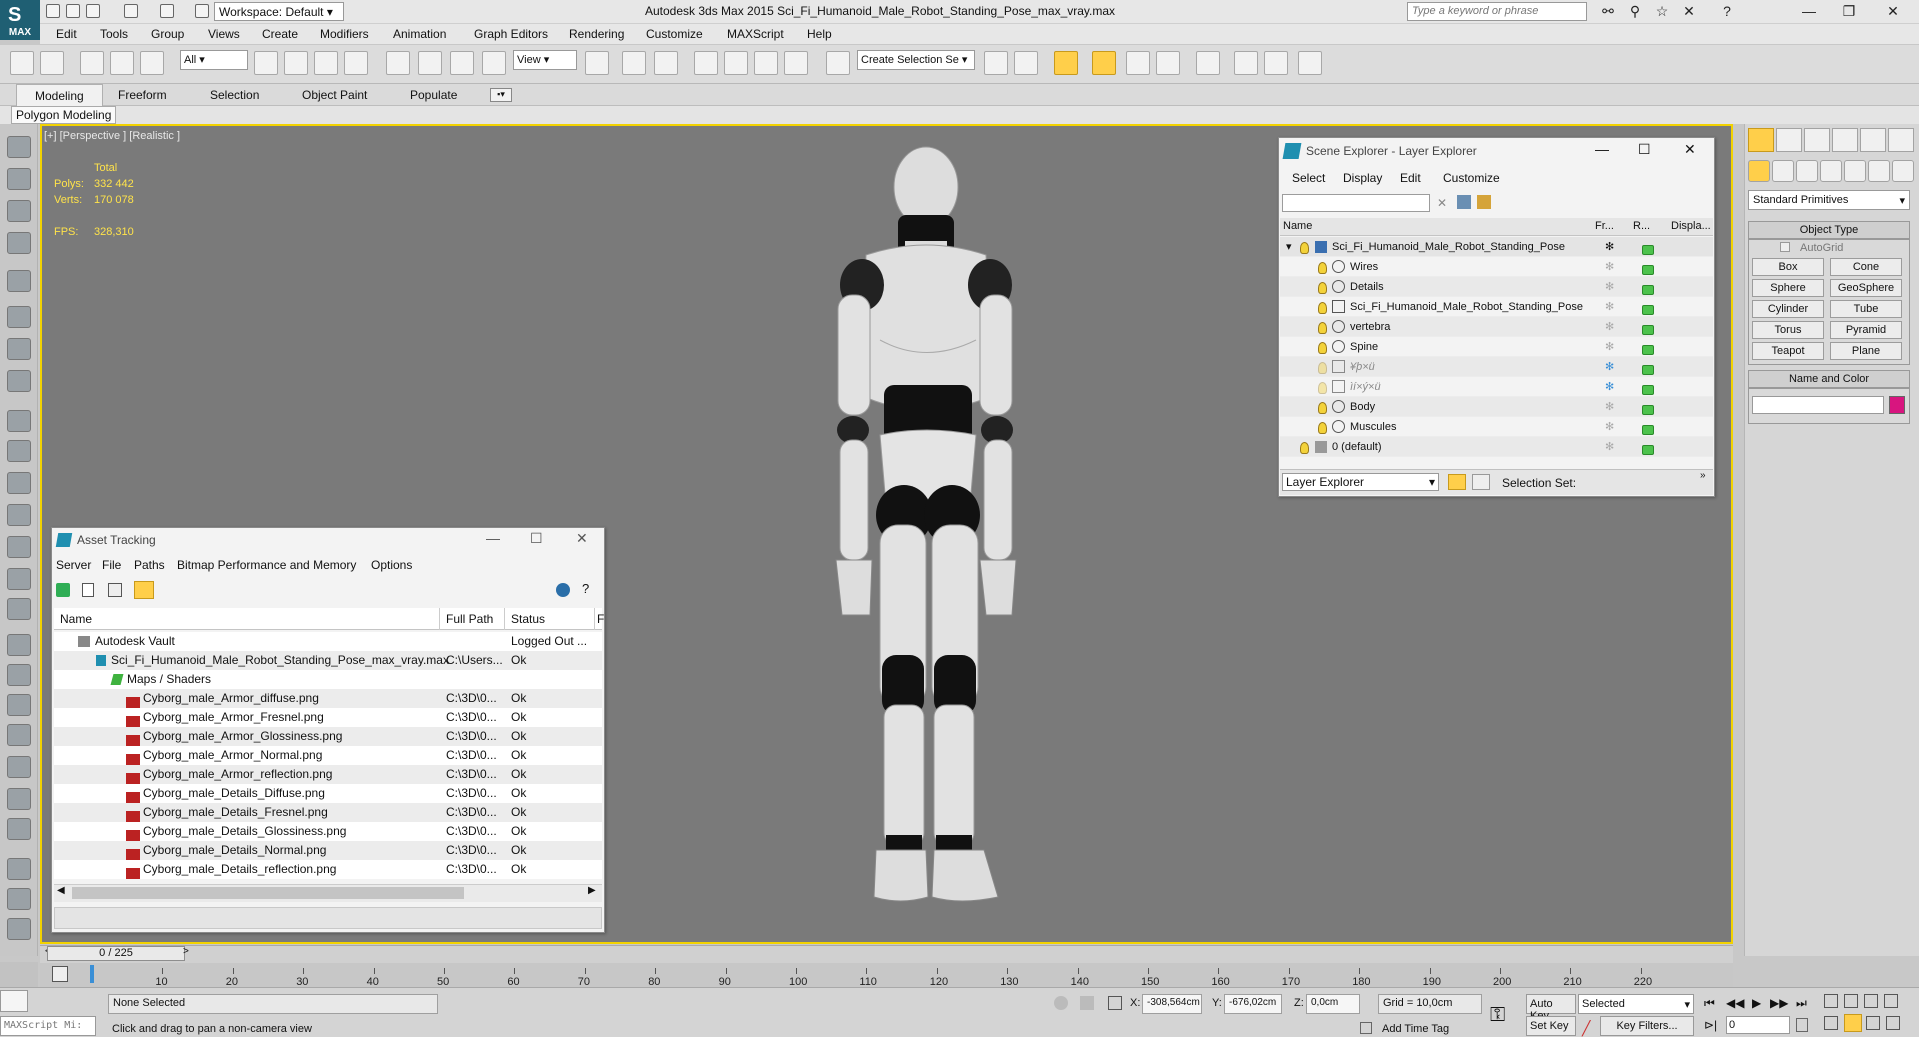 The image size is (1919, 1037). Describe the element at coordinates (1761, 140) in the screenshot. I see `create-tab-icon` at that location.